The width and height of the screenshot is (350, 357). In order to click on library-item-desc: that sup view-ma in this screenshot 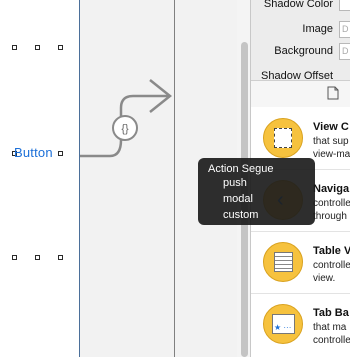, I will do `click(331, 148)`.